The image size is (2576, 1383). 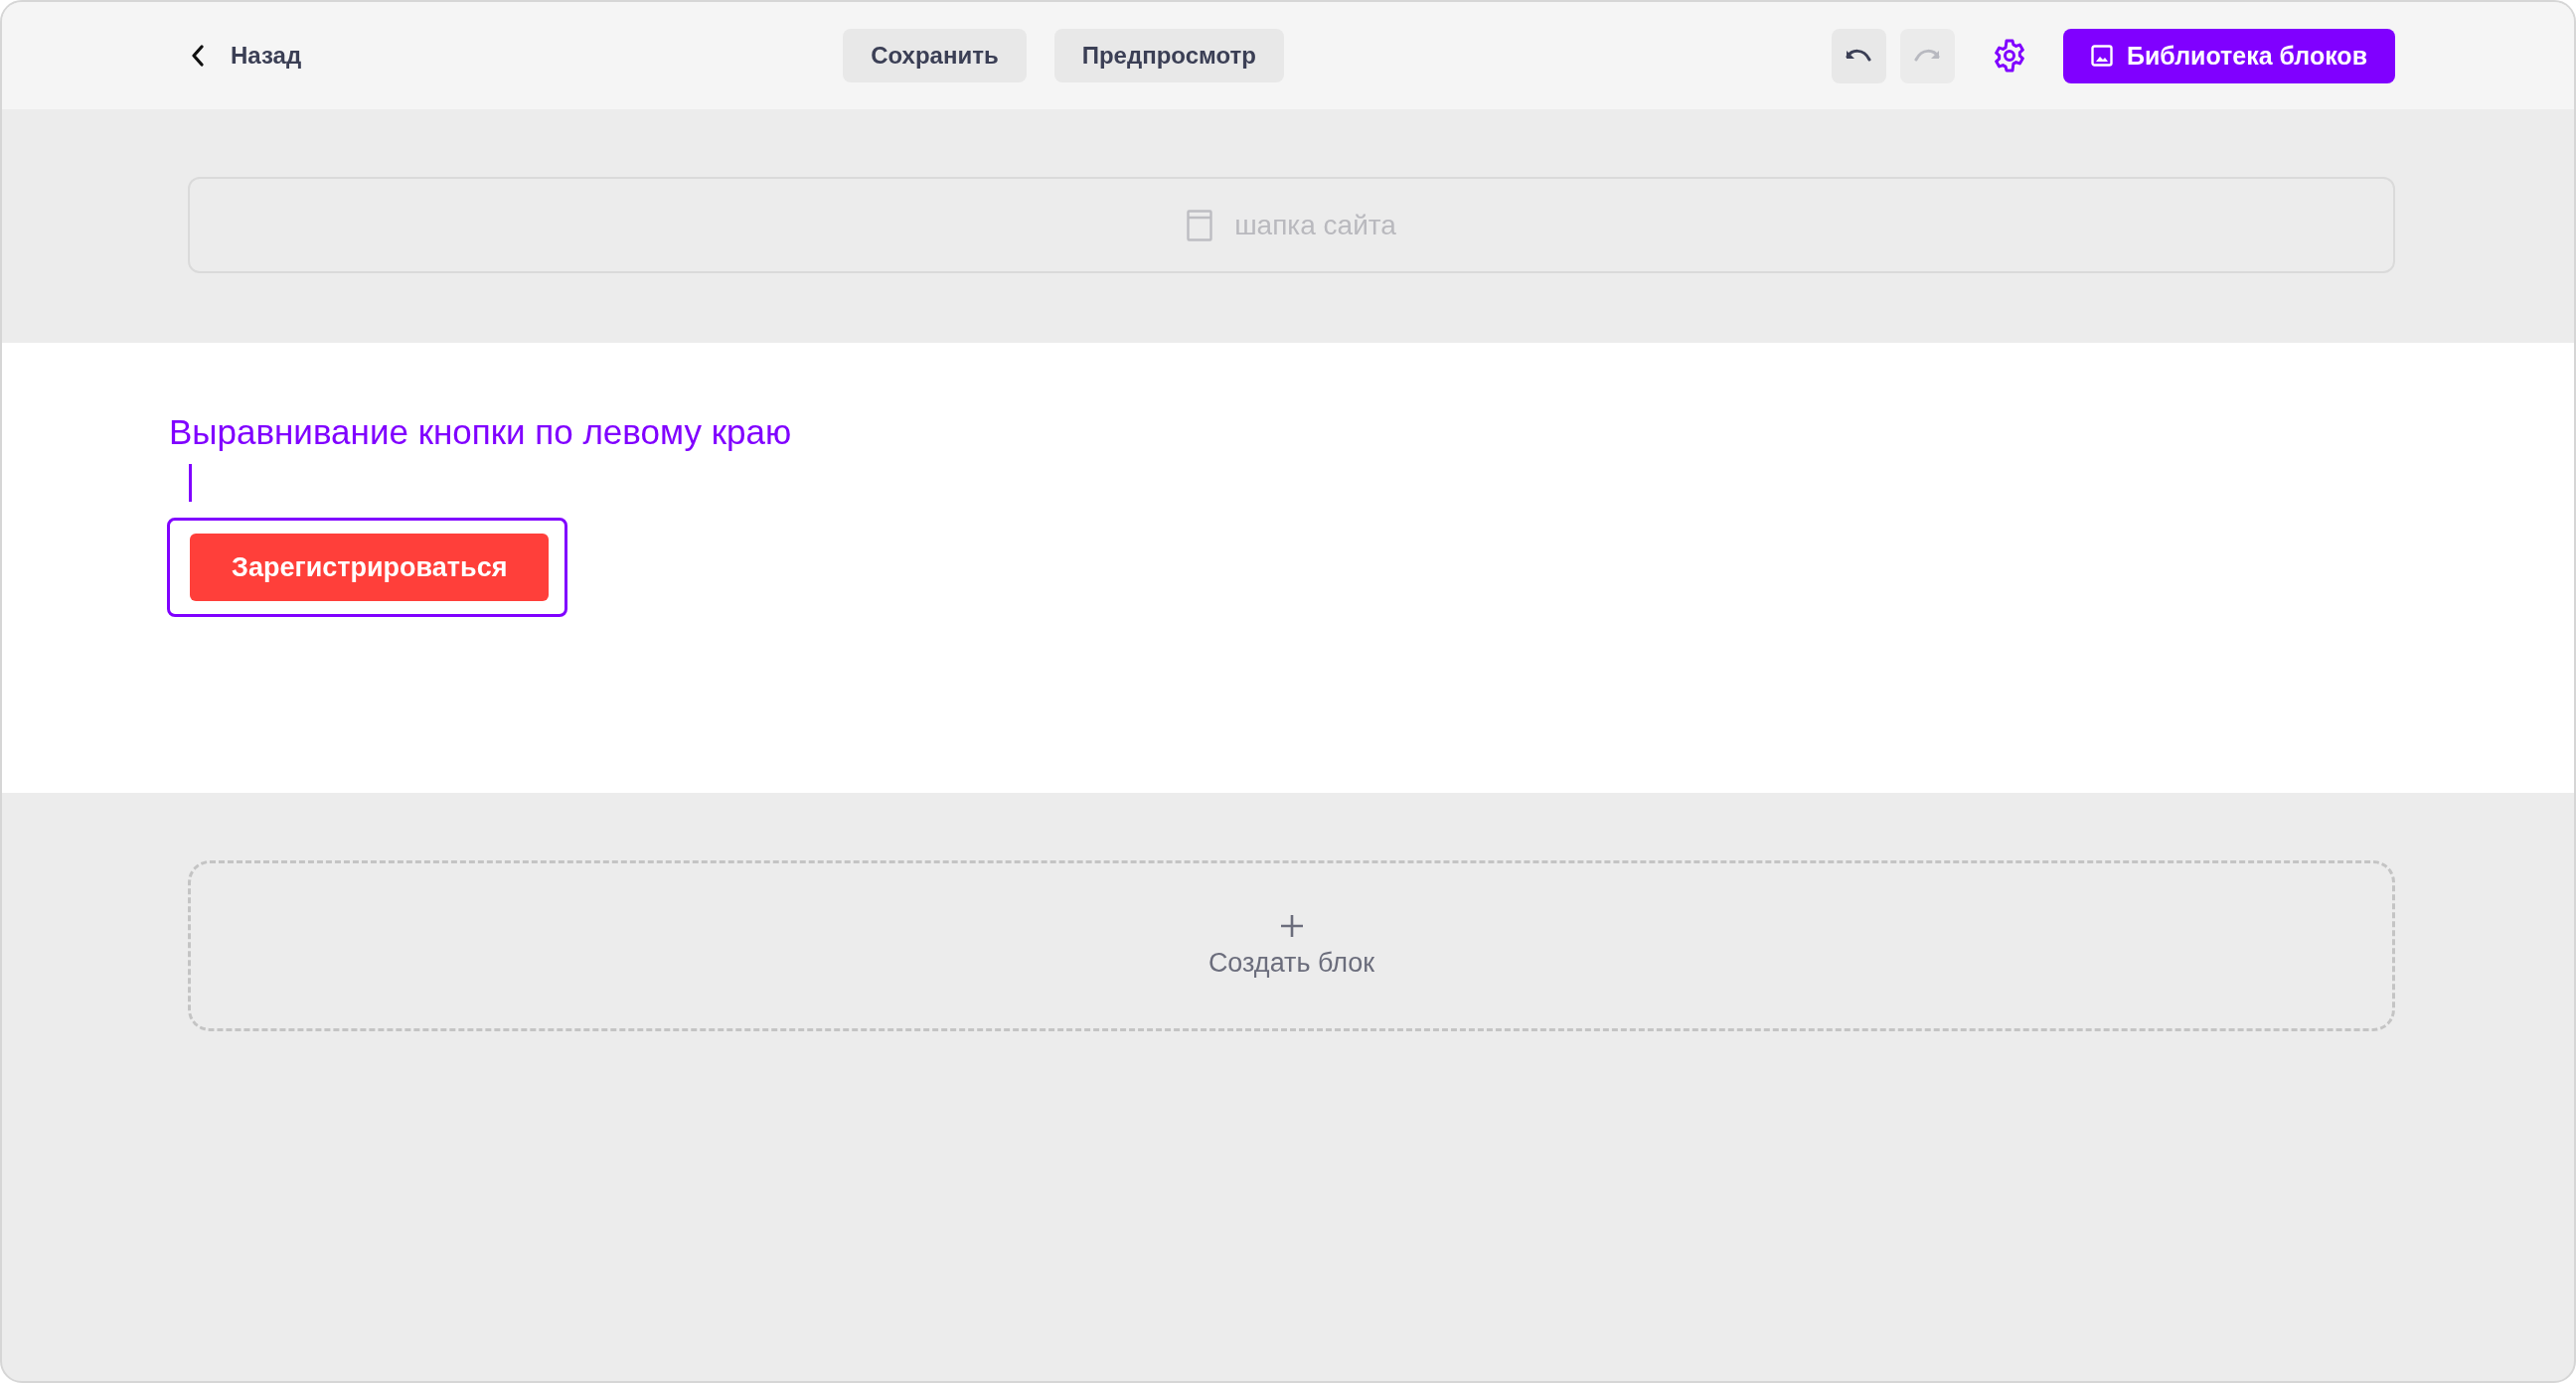 I want to click on image-icon, so click(x=2101, y=56).